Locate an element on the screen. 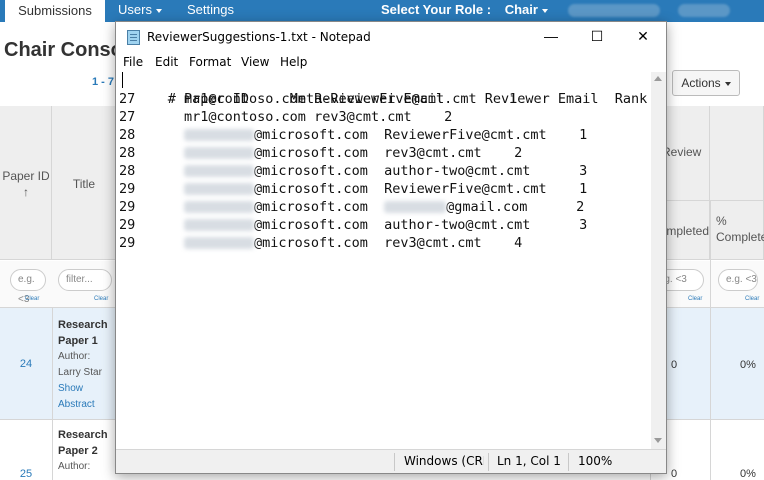 The width and height of the screenshot is (764, 480). text-line: 29 @microsoft.com rev3@cmt.cmt 4 is located at coordinates (385, 243).